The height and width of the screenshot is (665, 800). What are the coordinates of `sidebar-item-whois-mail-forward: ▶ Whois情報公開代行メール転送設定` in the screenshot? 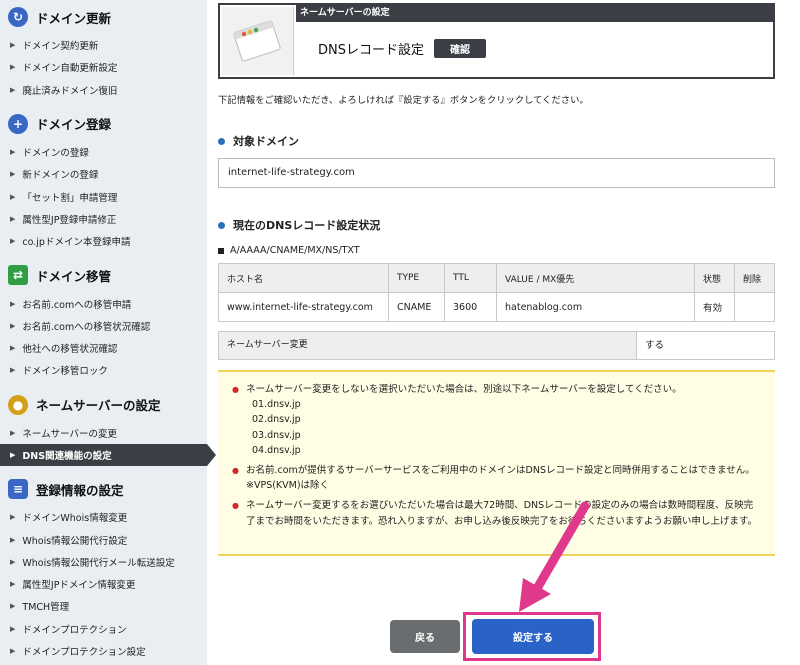 It's located at (103, 562).